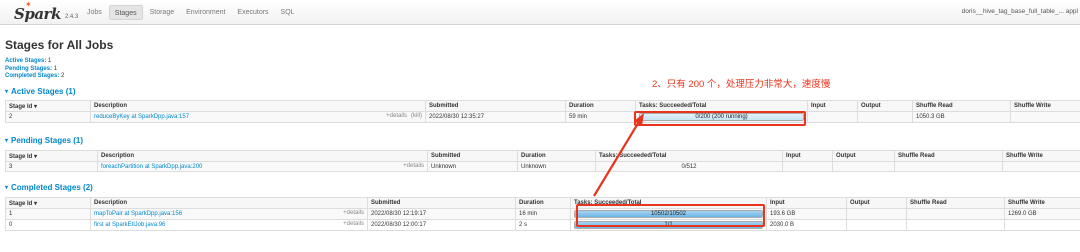 The width and height of the screenshot is (1080, 252). What do you see at coordinates (51, 166) in the screenshot?
I see `stage-id: 3` at bounding box center [51, 166].